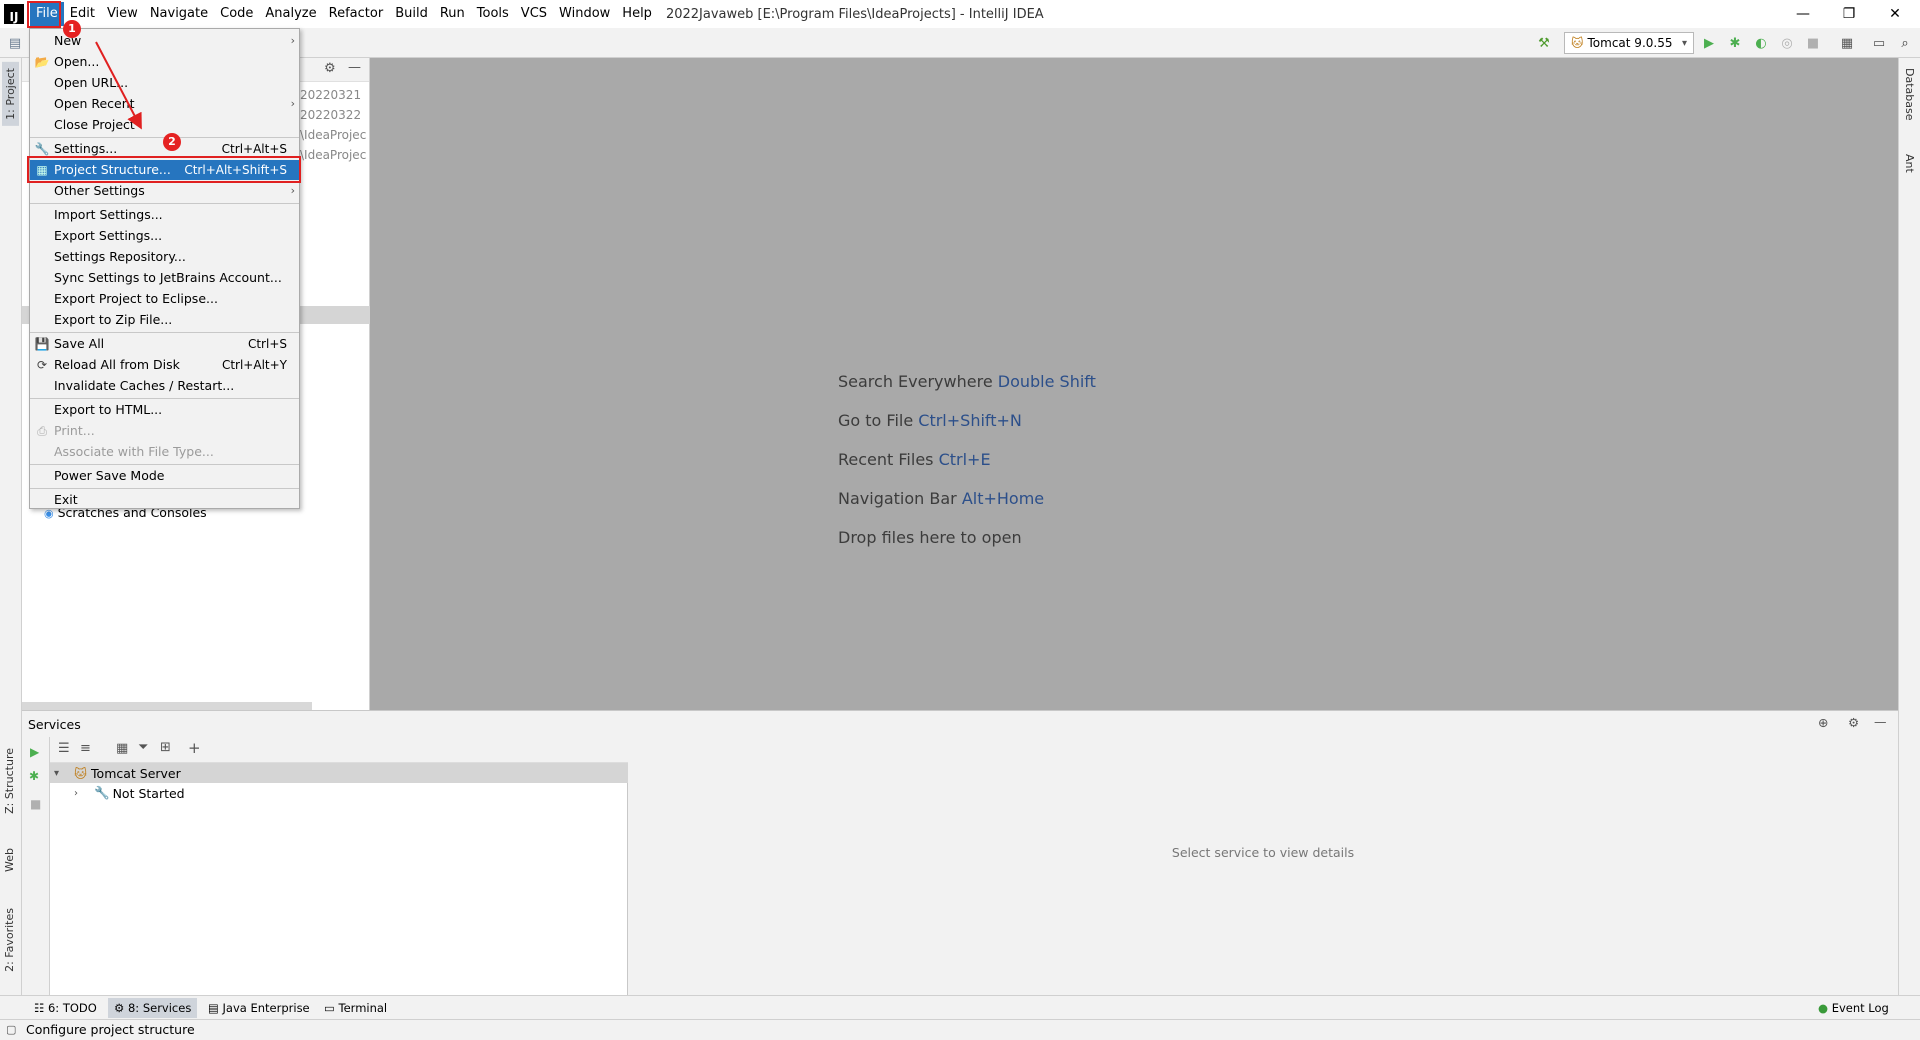 Image resolution: width=1920 pixels, height=1040 pixels. I want to click on expand-all-icon: ☰, so click(64, 748).